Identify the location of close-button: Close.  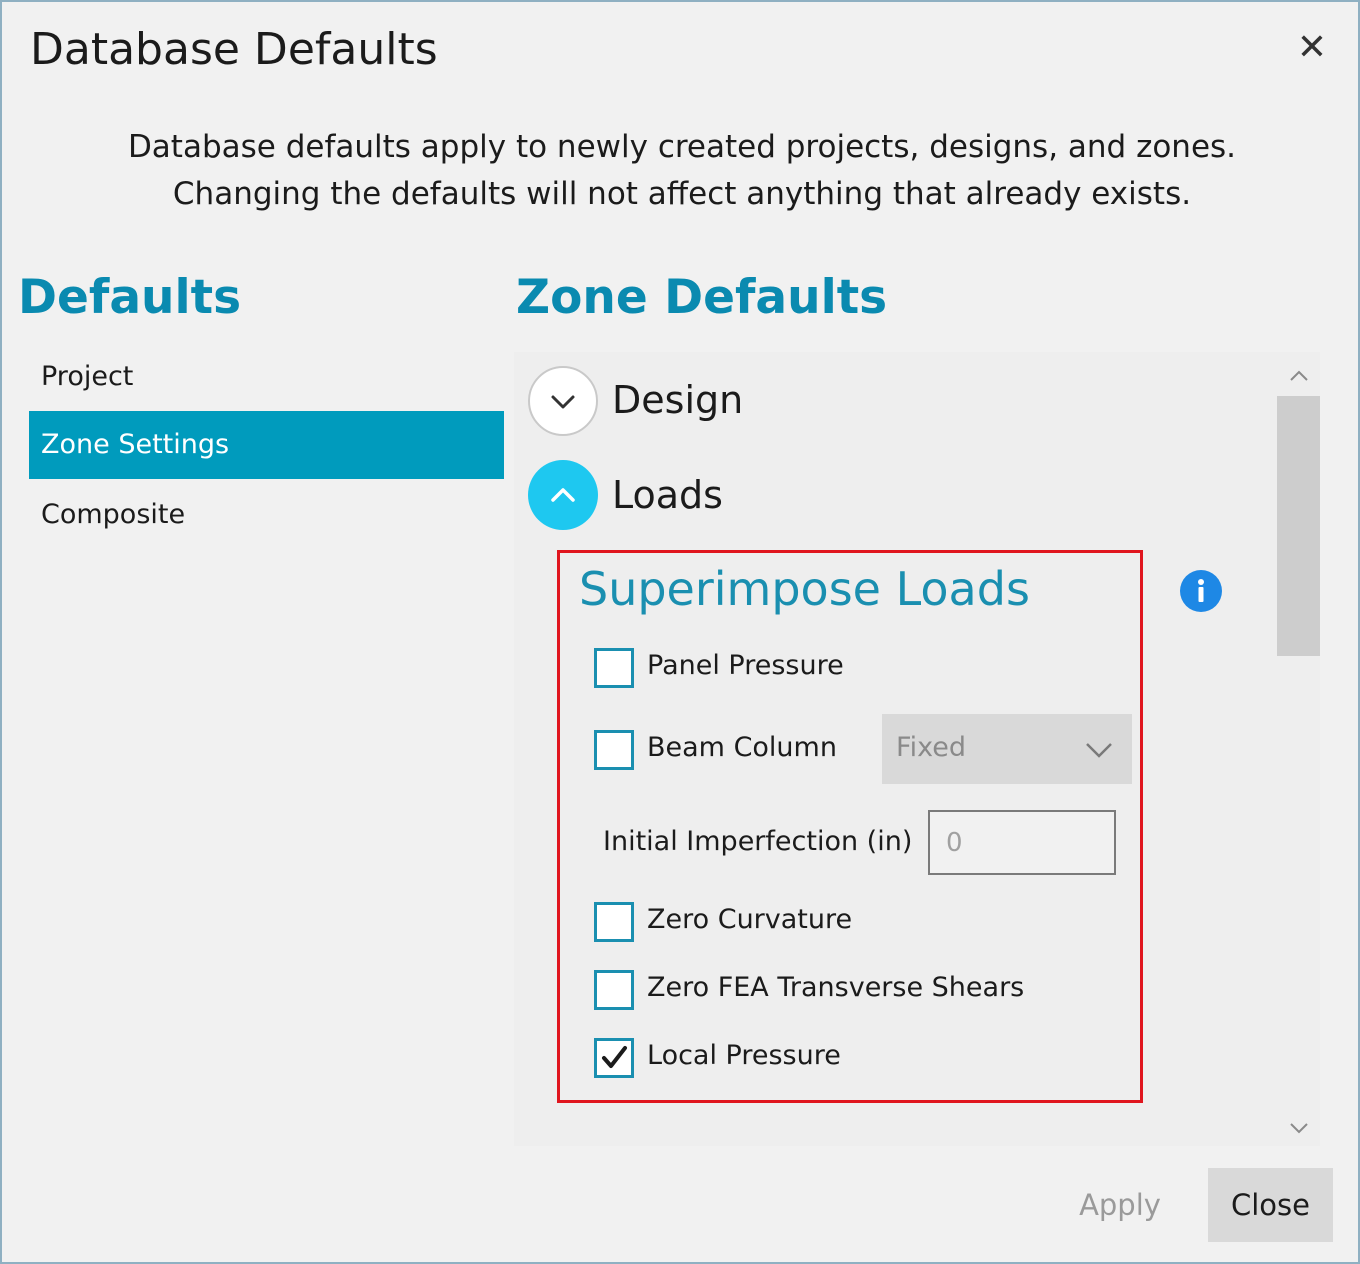
(1270, 1205).